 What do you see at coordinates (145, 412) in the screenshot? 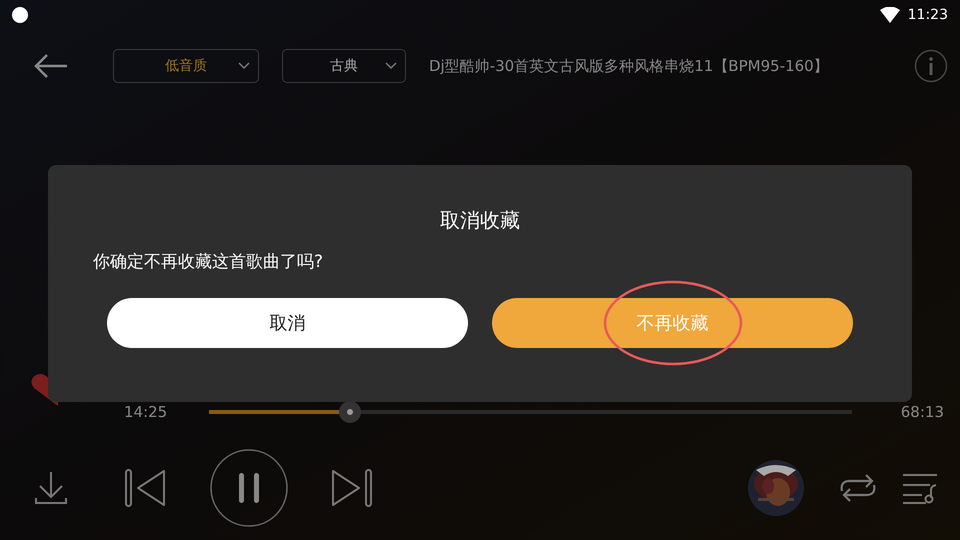
I see `elapsed-time: 14:25` at bounding box center [145, 412].